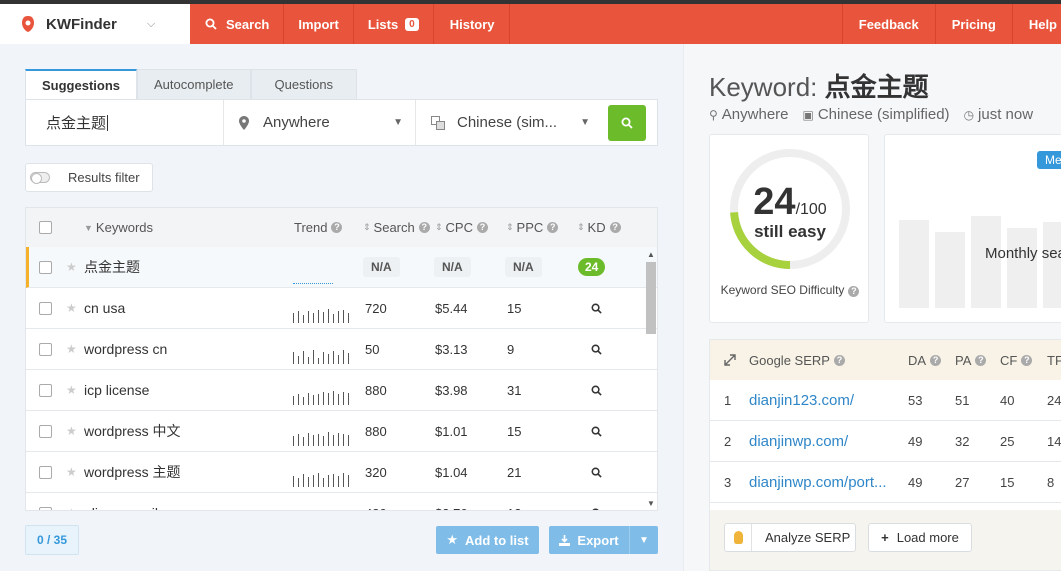  I want to click on scrollbar-thumb, so click(651, 298).